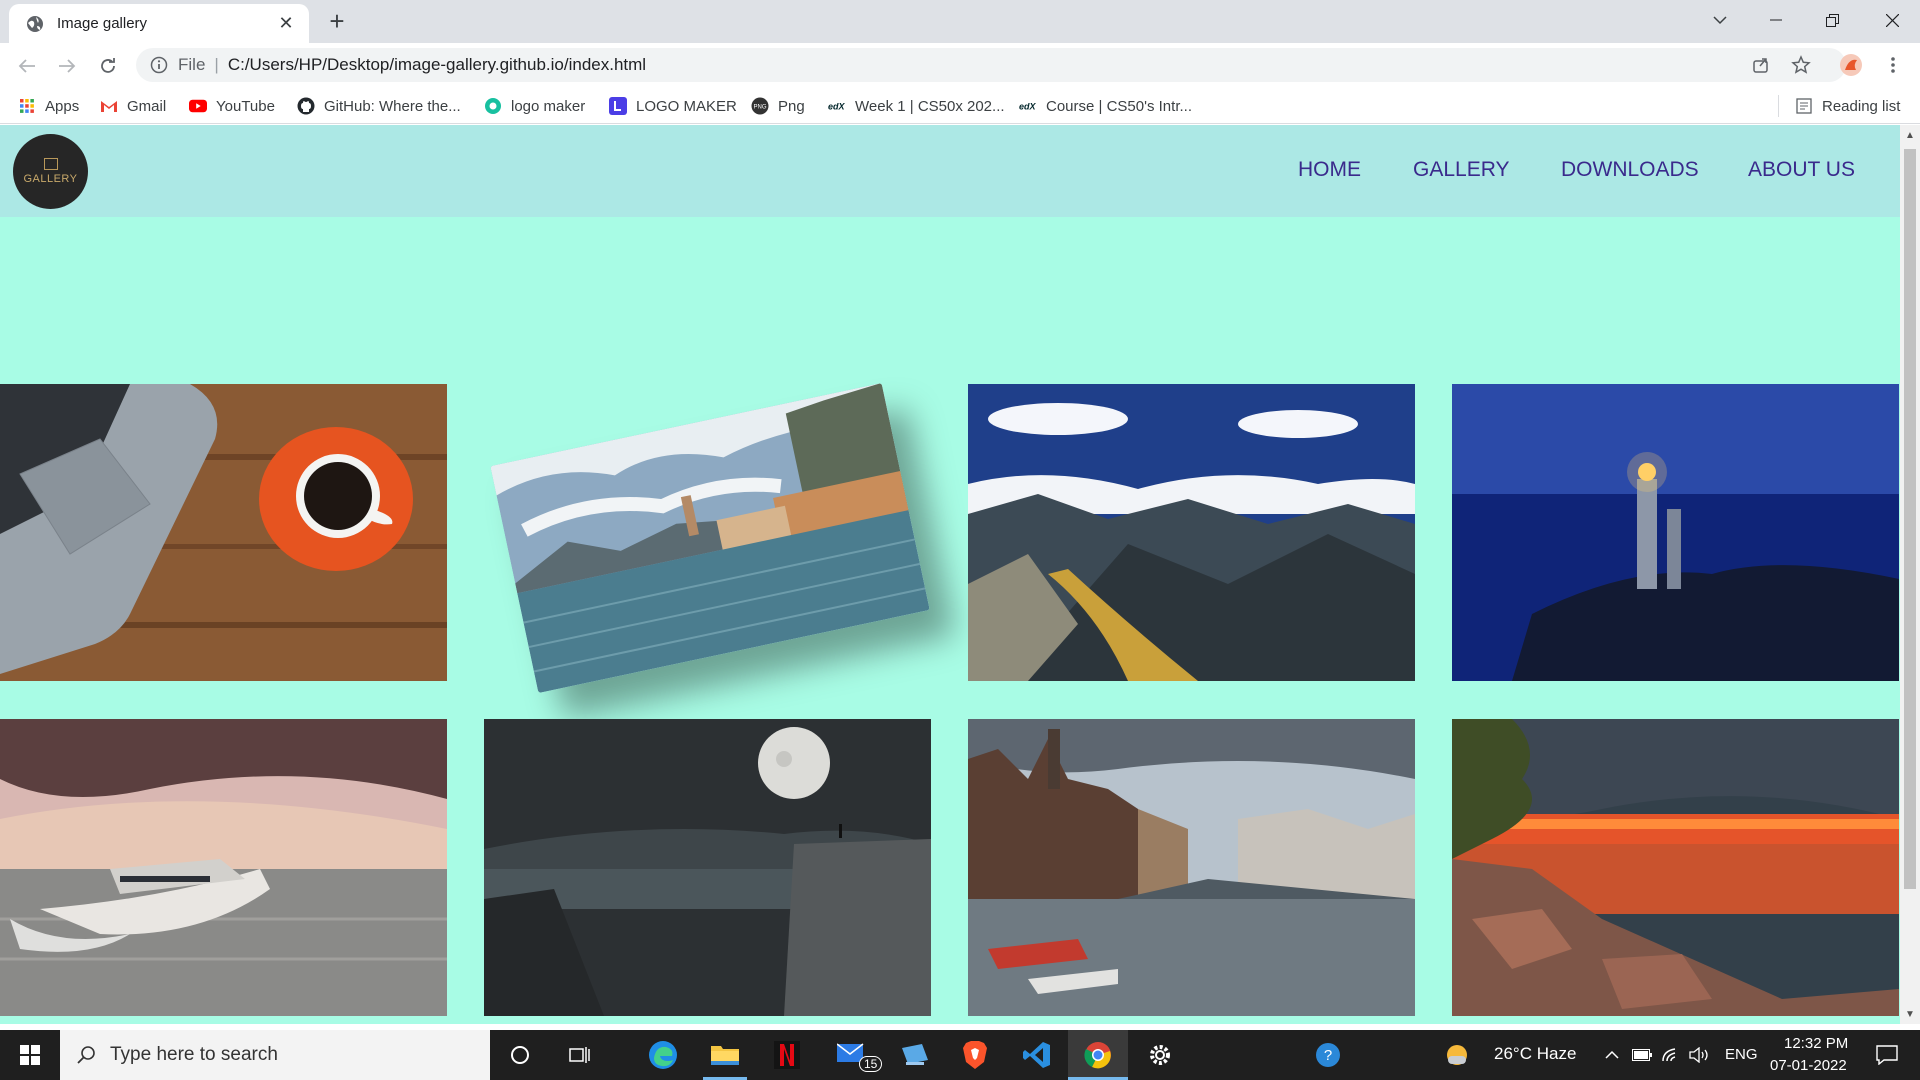 Image resolution: width=1920 pixels, height=1080 pixels. Describe the element at coordinates (686, 106) in the screenshot. I see `bookmark-label: LOGO MAKER` at that location.